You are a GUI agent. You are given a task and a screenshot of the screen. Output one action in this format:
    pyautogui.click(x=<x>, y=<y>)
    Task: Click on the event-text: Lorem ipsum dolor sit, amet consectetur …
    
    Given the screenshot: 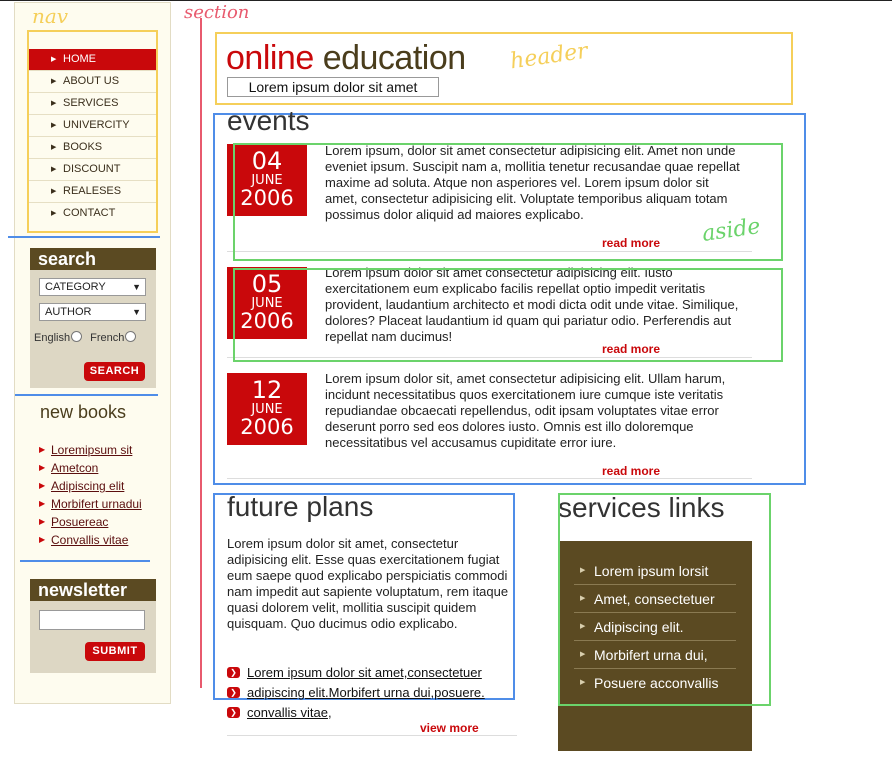 What is the action you would take?
    pyautogui.click(x=525, y=410)
    